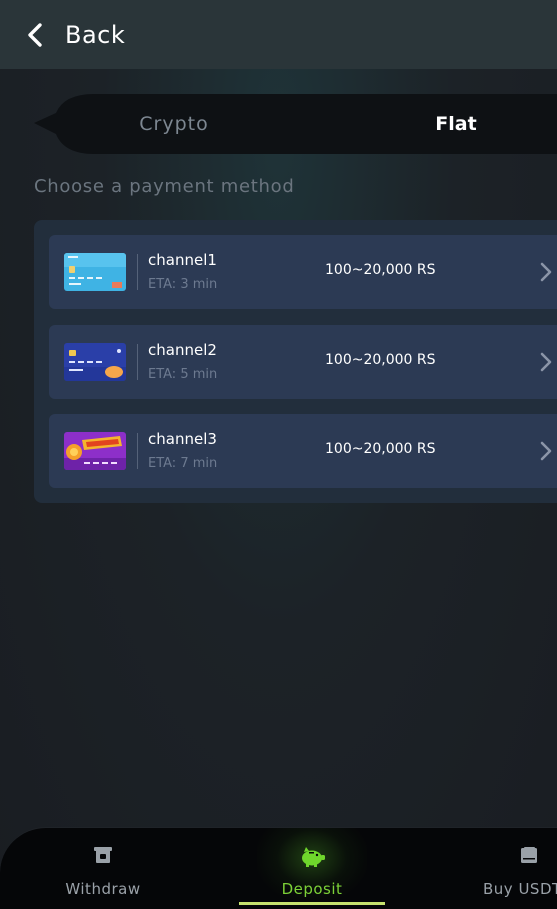 Image resolution: width=557 pixels, height=909 pixels. I want to click on nav-deposit: Deposit, so click(312, 868).